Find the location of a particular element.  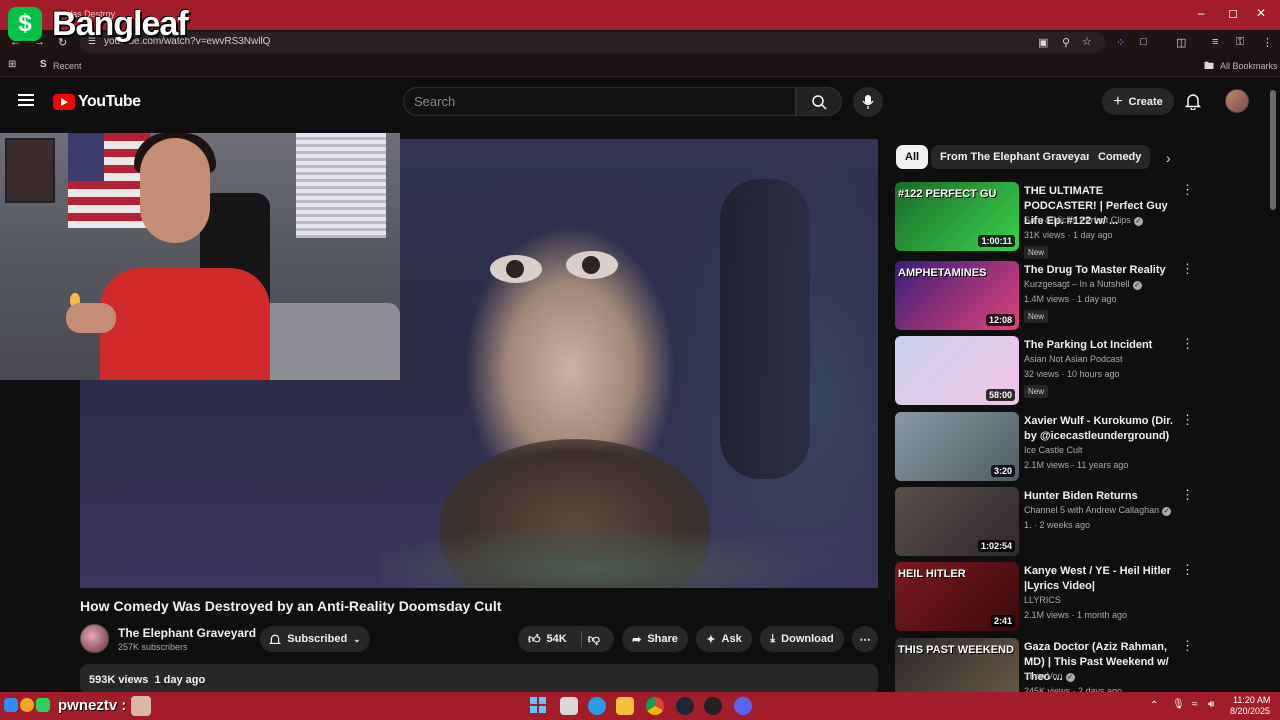

recommendation-age: 1 day ago is located at coordinates (1093, 235).